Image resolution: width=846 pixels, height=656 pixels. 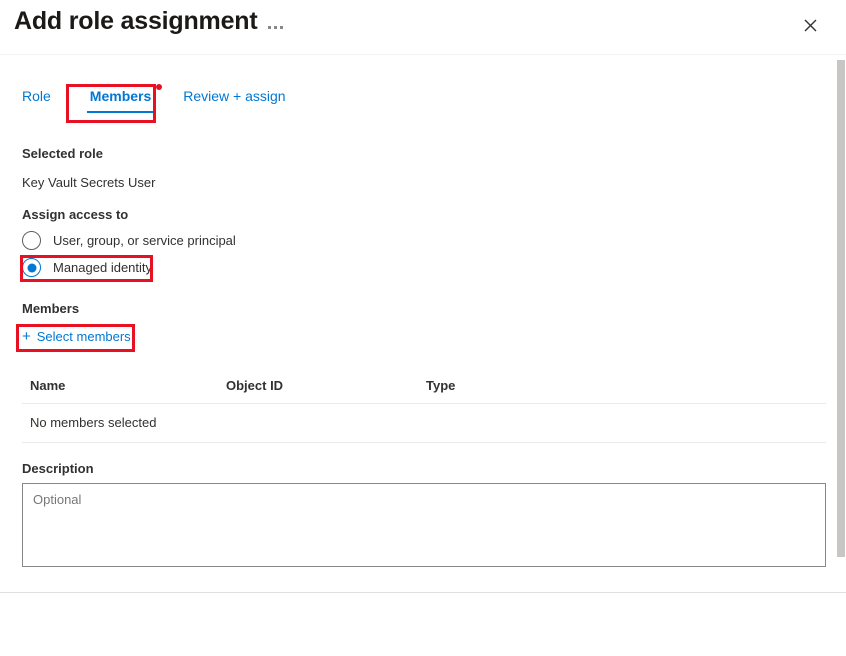 What do you see at coordinates (234, 96) in the screenshot?
I see `tab-review-assign-label: Review + assign` at bounding box center [234, 96].